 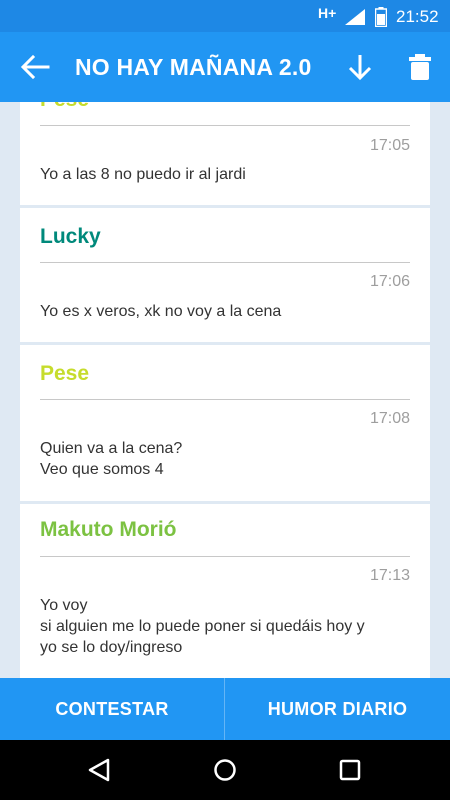 I want to click on reply-button: CONTESTAR, so click(x=112, y=709).